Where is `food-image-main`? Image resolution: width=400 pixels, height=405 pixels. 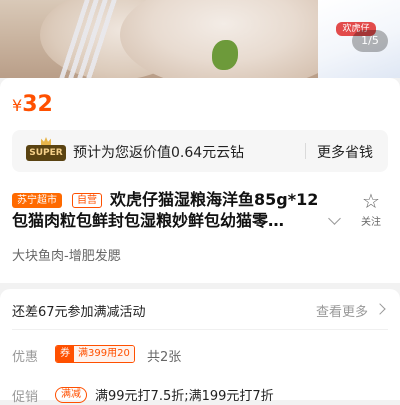
food-image-main is located at coordinates (235, 39).